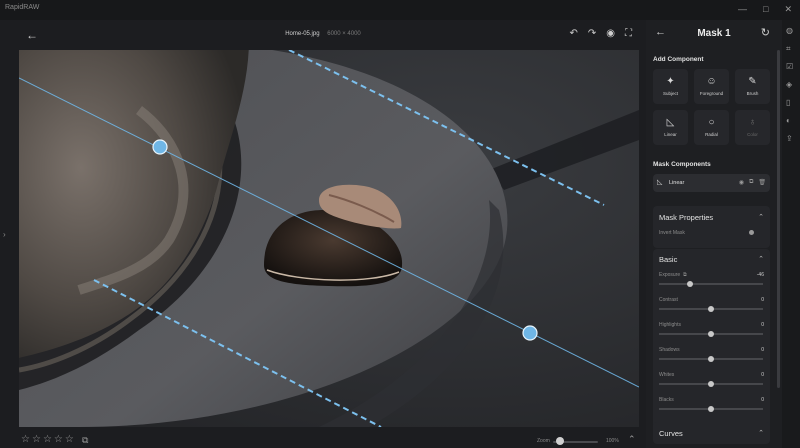 The image size is (800, 448). Describe the element at coordinates (600, 33) in the screenshot. I see `top-tools: ↶ ↷ ◉ ⛶` at that location.